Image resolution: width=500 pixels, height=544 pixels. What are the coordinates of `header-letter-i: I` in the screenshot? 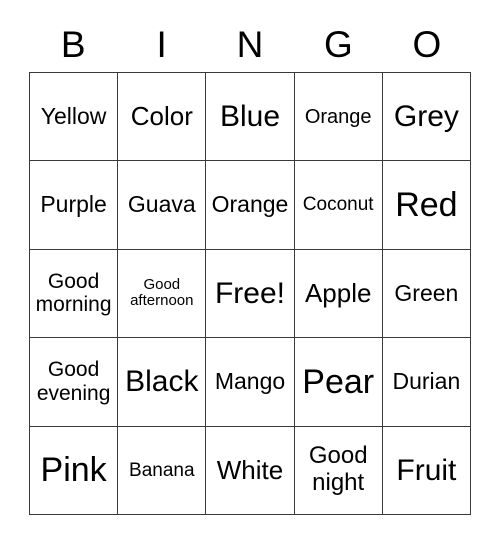 It's located at (161, 44).